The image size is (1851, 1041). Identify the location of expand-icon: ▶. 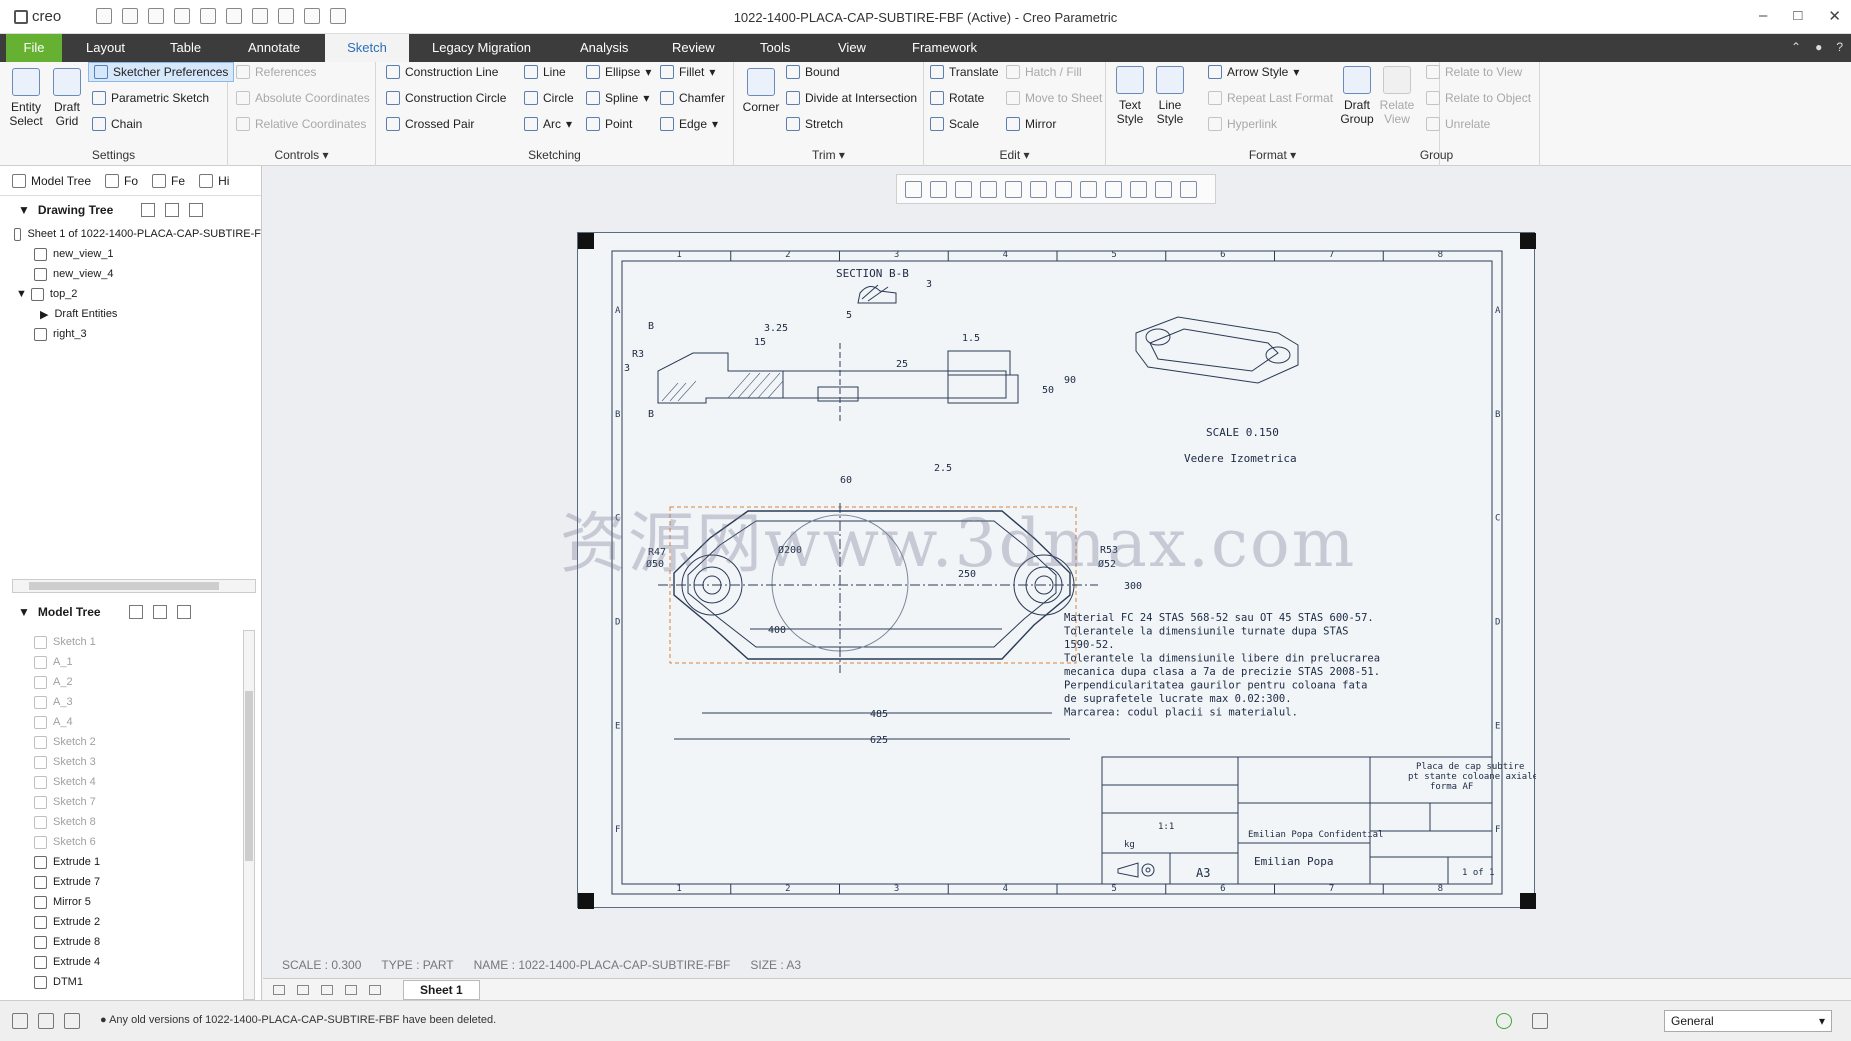
(44, 314).